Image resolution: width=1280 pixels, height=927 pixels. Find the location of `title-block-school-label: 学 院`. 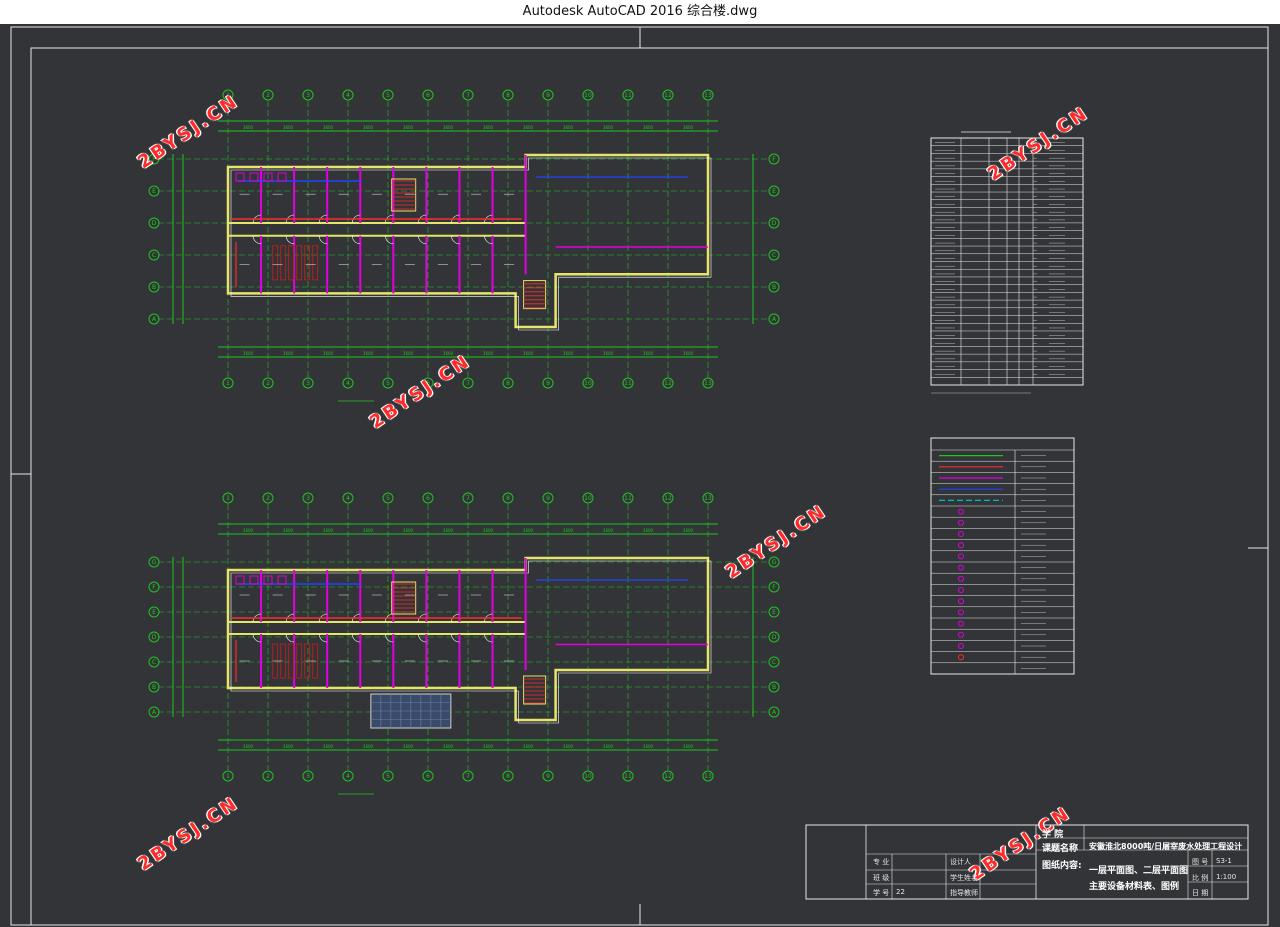

title-block-school-label: 学 院 is located at coordinates (1053, 835).